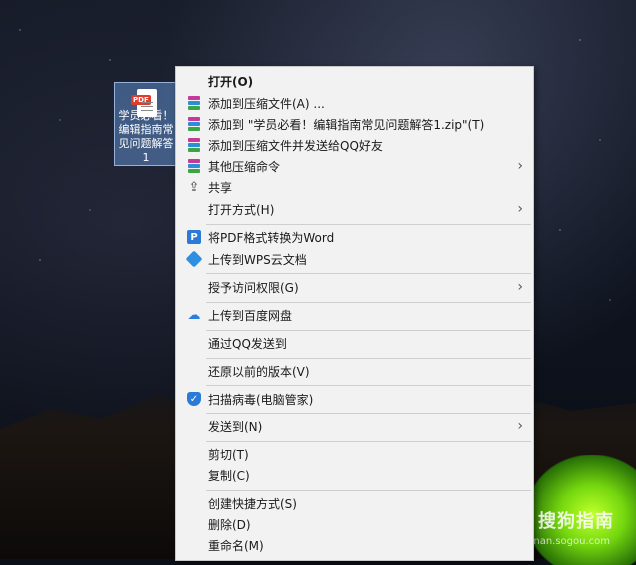 The width and height of the screenshot is (636, 565). Describe the element at coordinates (194, 237) in the screenshot. I see `pdf-convert-icon: P` at that location.